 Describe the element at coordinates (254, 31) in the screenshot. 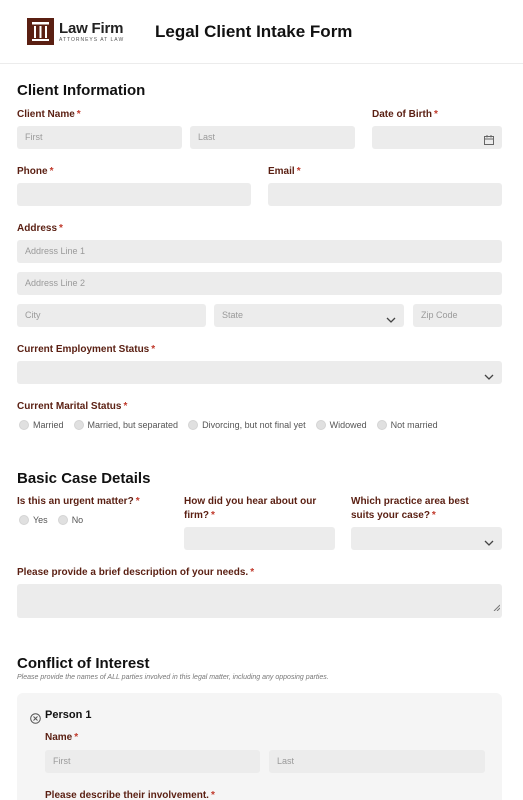

I see `page-title: Legal Client Intake Form` at that location.